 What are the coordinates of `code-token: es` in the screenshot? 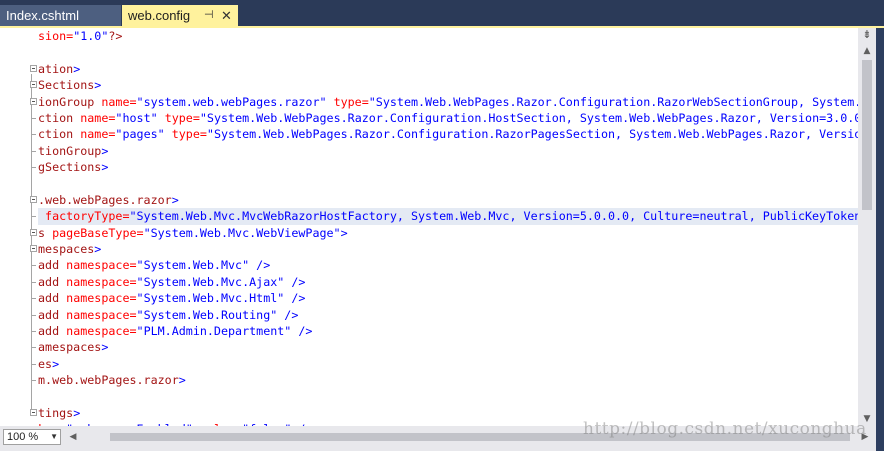 It's located at (45, 363).